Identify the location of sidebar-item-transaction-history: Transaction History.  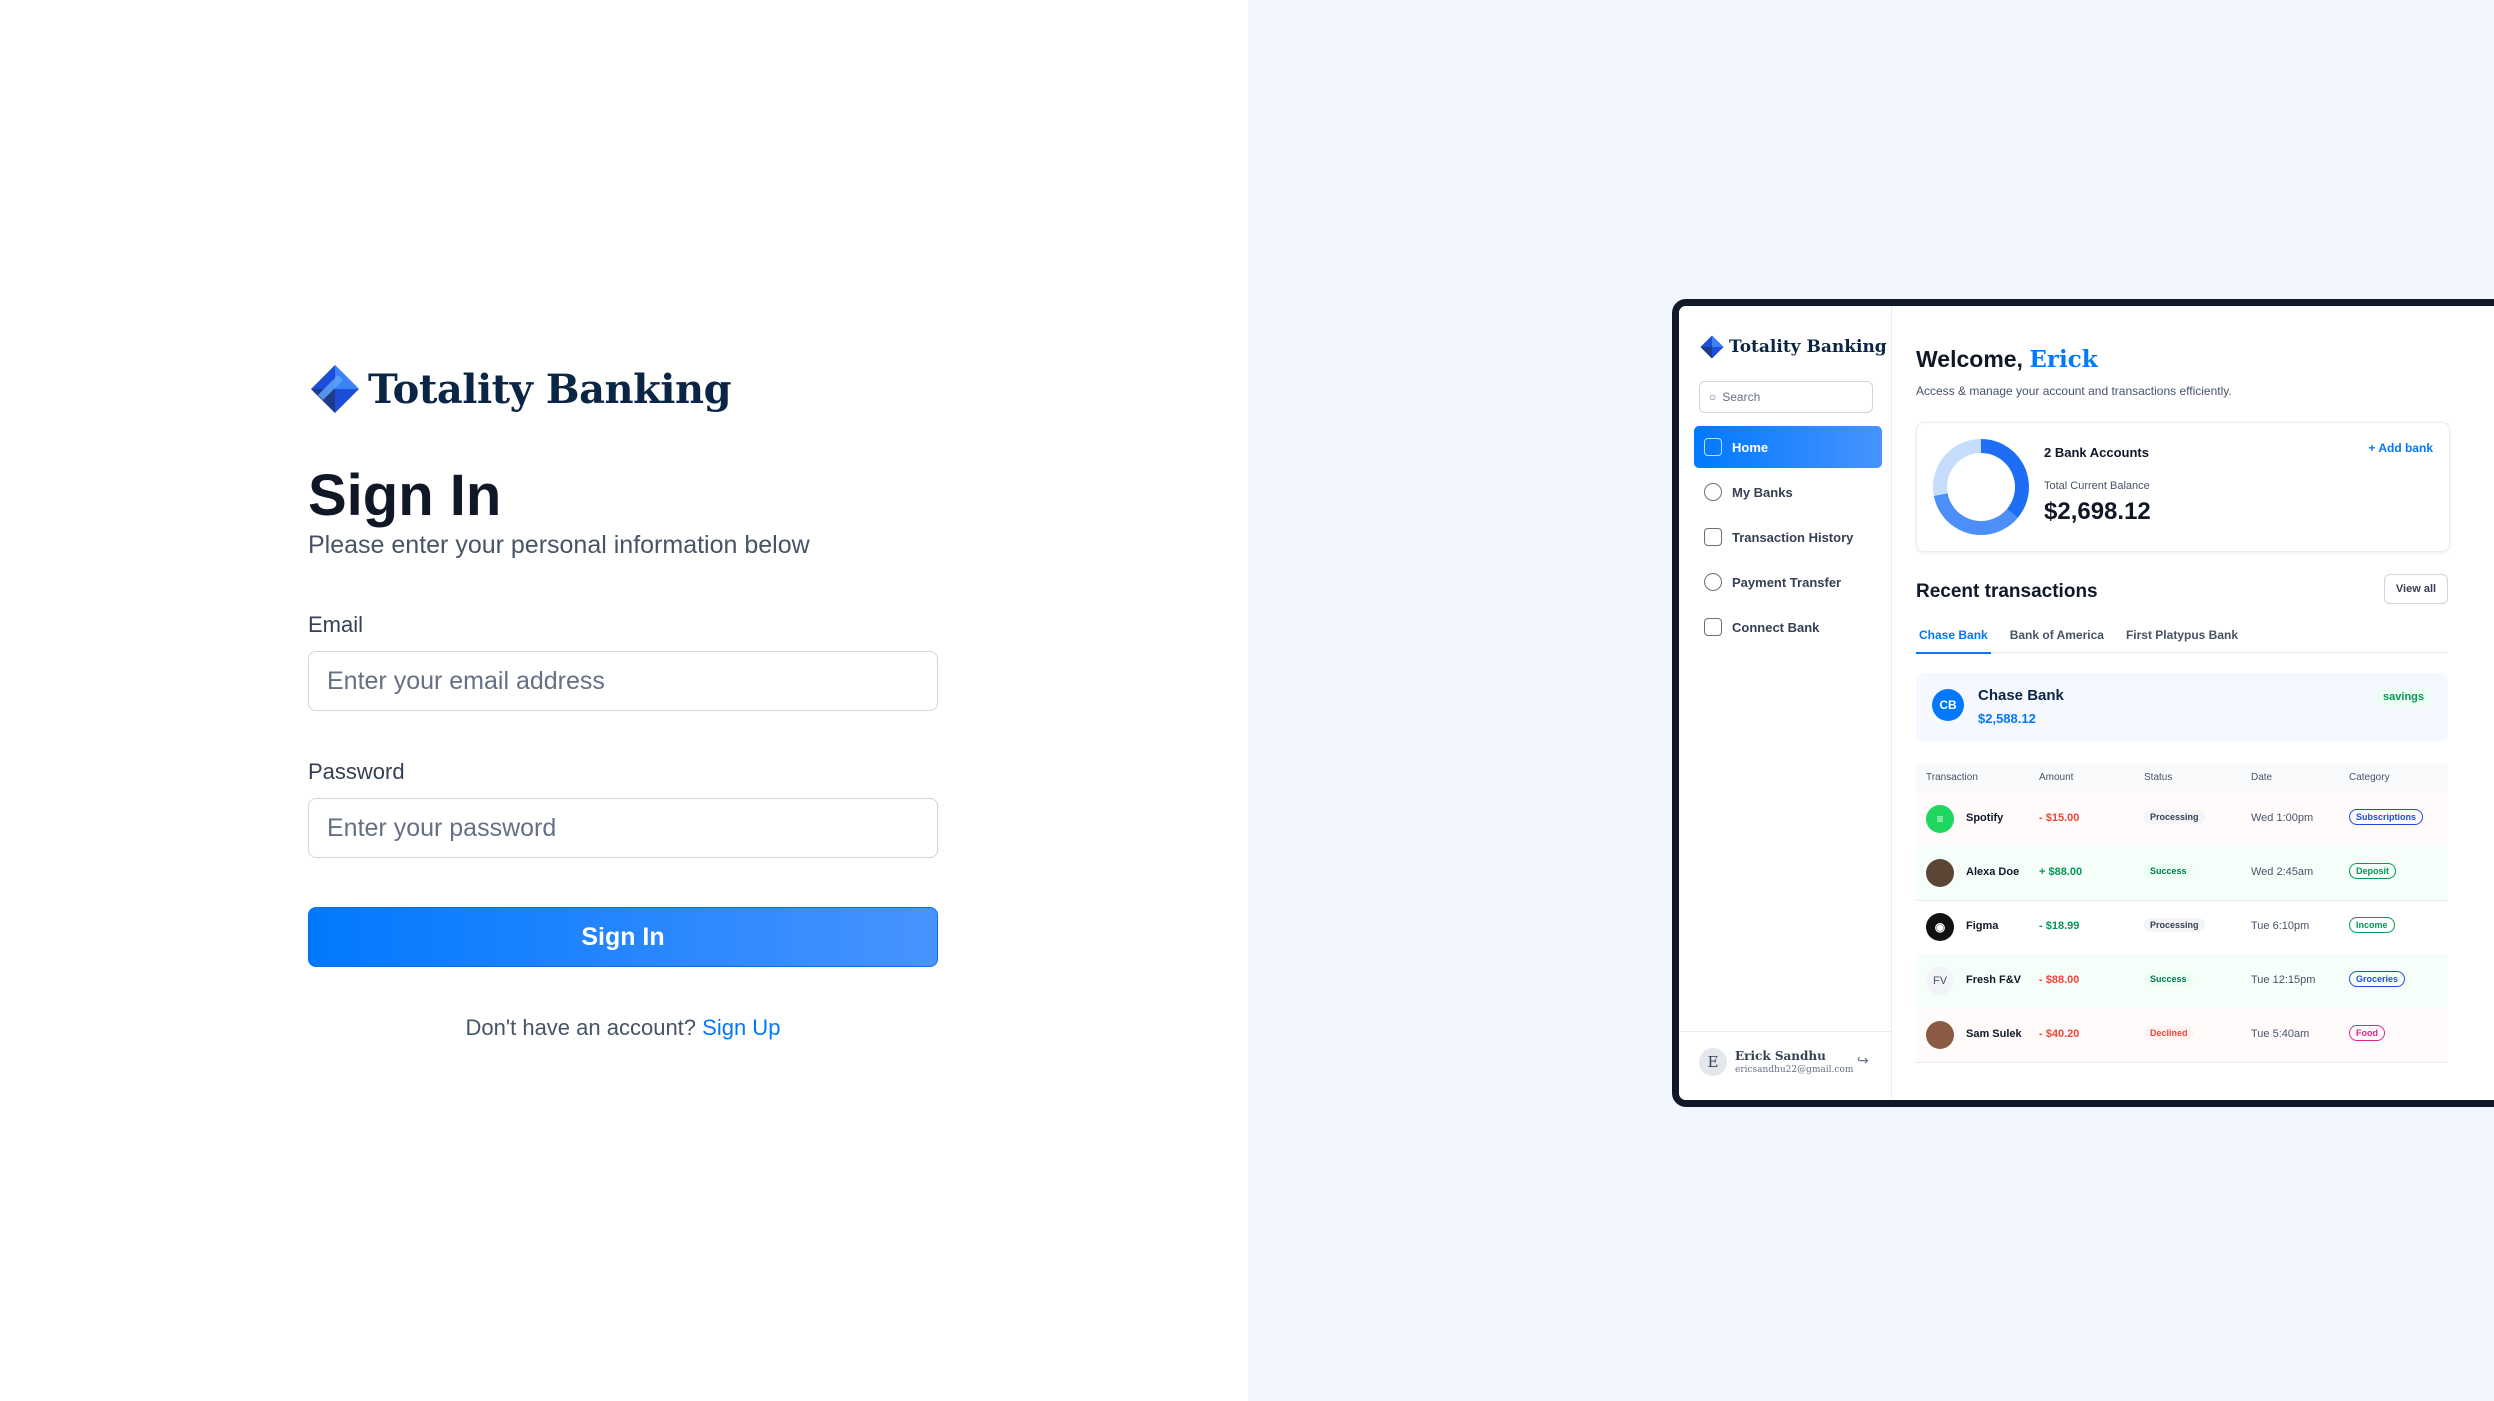
(1788, 537).